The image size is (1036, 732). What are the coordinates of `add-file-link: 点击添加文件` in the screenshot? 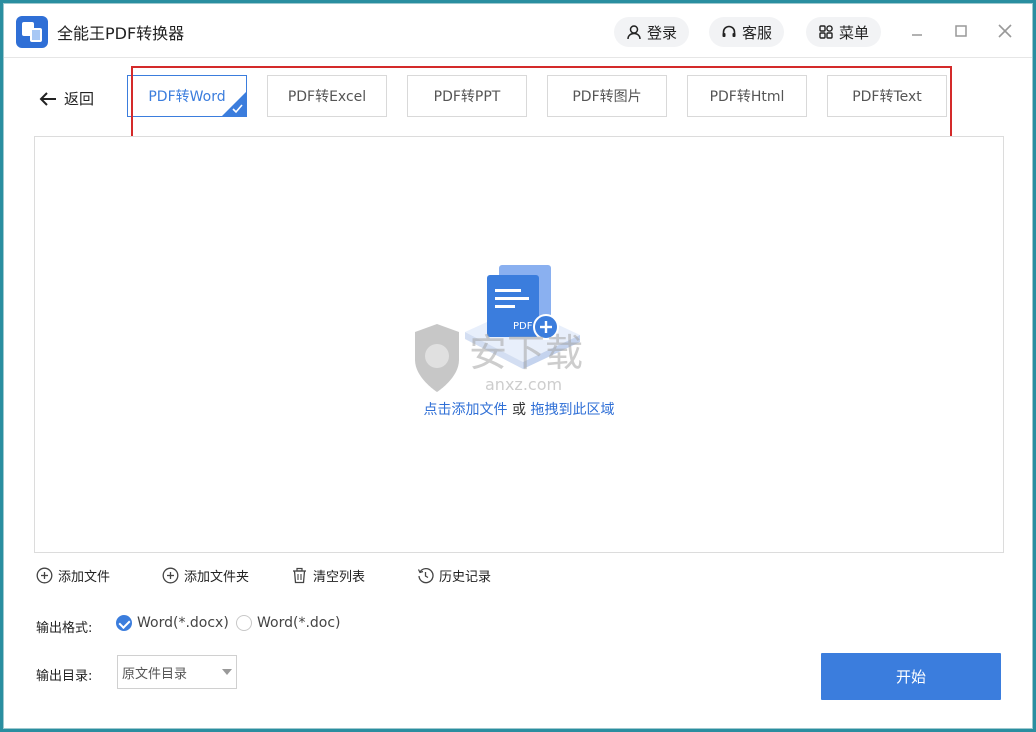 It's located at (466, 410).